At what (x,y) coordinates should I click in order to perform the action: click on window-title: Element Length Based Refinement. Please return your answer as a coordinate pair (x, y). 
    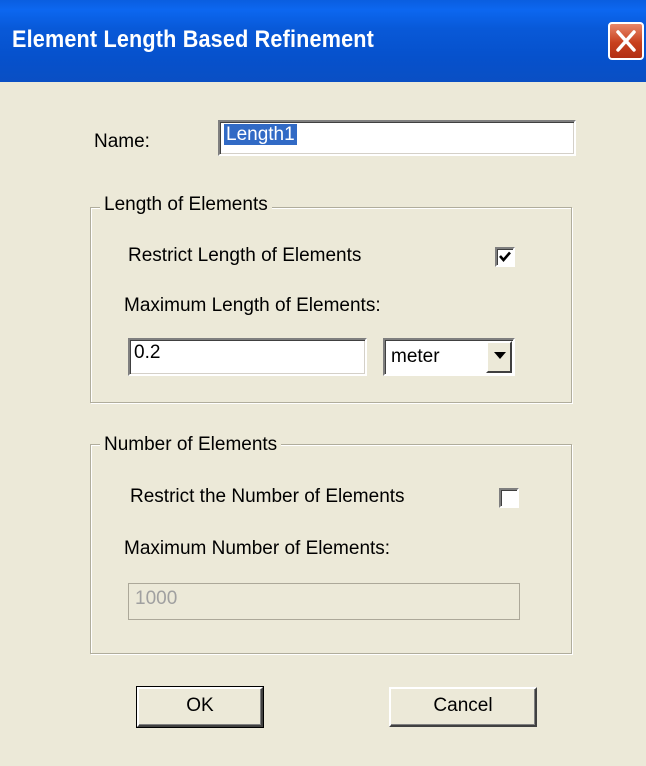
    Looking at the image, I should click on (193, 39).